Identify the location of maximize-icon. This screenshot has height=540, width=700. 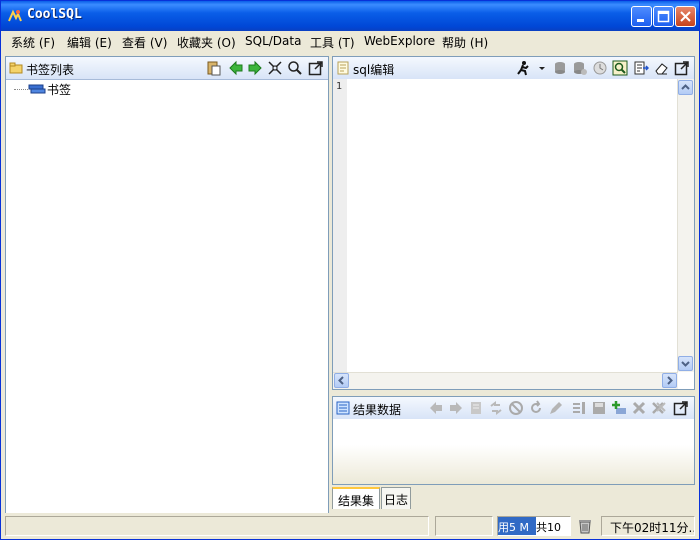
(663, 16).